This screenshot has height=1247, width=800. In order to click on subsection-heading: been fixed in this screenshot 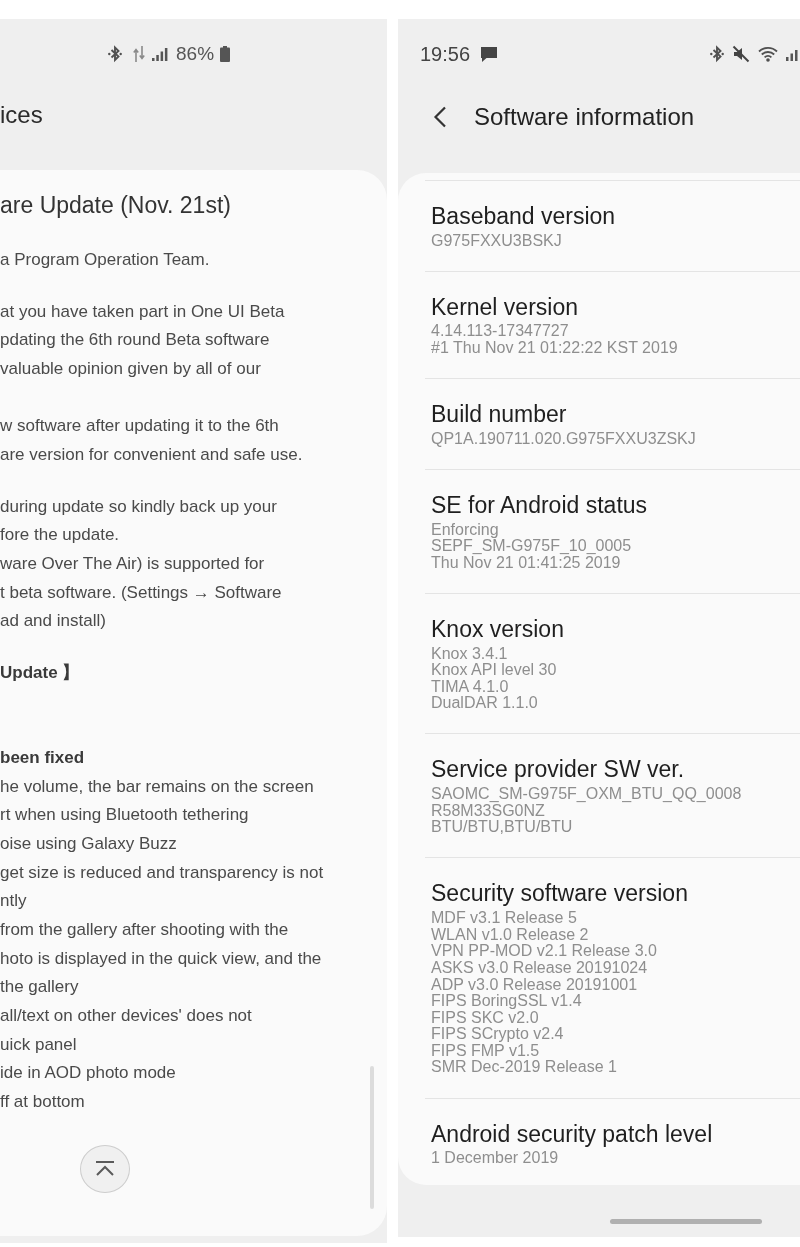, I will do `click(42, 758)`.